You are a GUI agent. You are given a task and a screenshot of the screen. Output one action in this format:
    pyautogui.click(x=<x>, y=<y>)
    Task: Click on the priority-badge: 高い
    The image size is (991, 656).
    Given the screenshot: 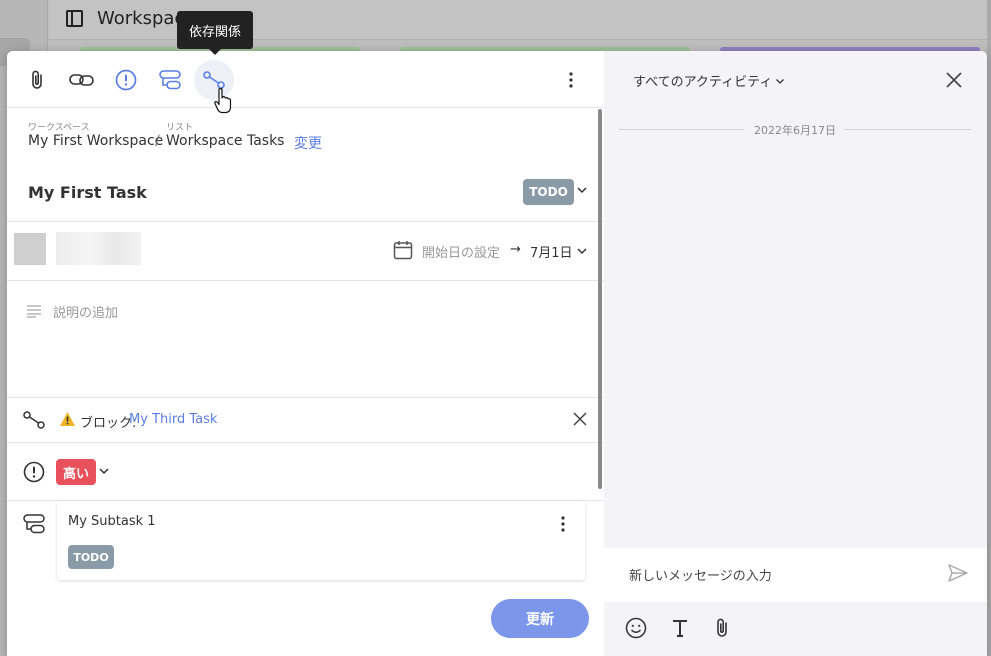 What is the action you would take?
    pyautogui.click(x=76, y=472)
    